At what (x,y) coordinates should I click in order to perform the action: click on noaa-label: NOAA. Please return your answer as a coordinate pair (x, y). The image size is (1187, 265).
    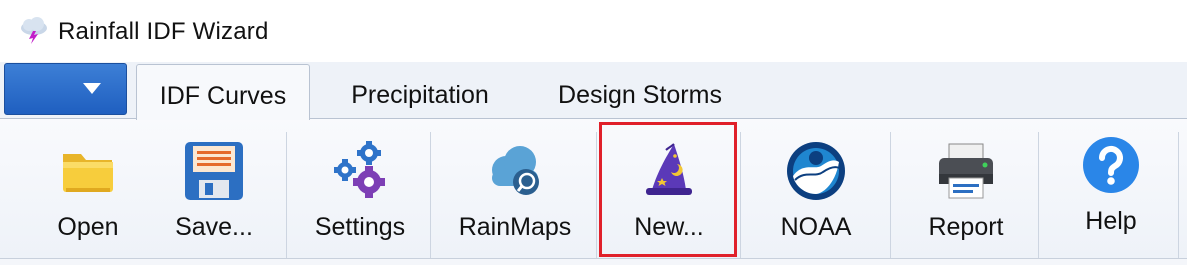
    Looking at the image, I should click on (816, 227).